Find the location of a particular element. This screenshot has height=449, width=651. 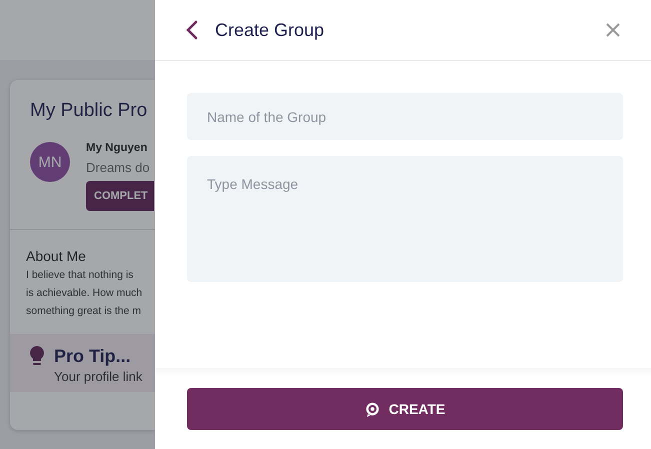

about-heading: About Me is located at coordinates (56, 256).